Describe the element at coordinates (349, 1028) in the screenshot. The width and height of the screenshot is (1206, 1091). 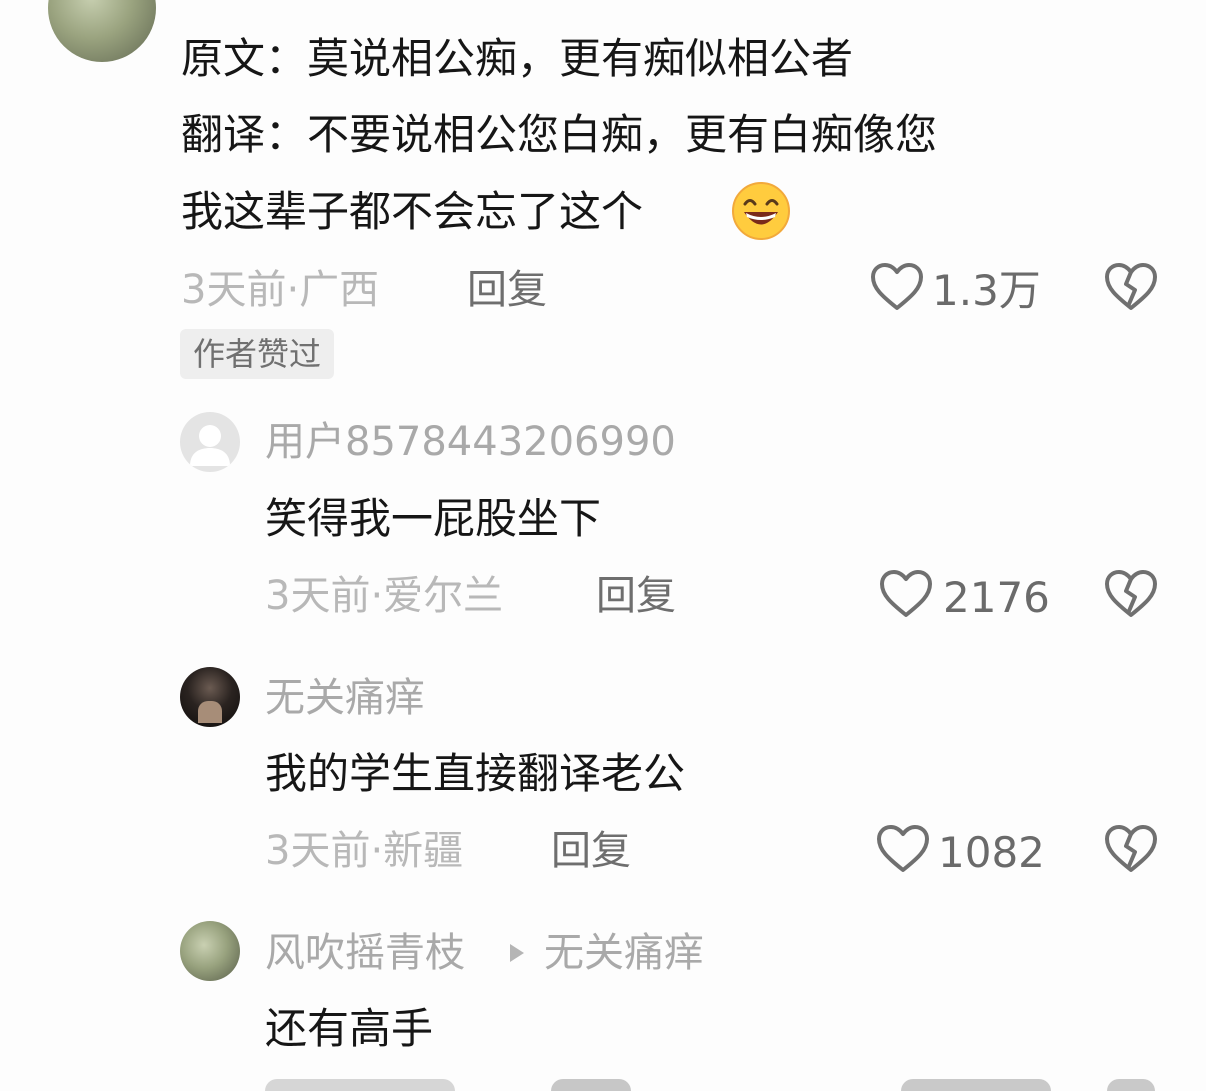
I see `comment-text: 还有高手` at that location.